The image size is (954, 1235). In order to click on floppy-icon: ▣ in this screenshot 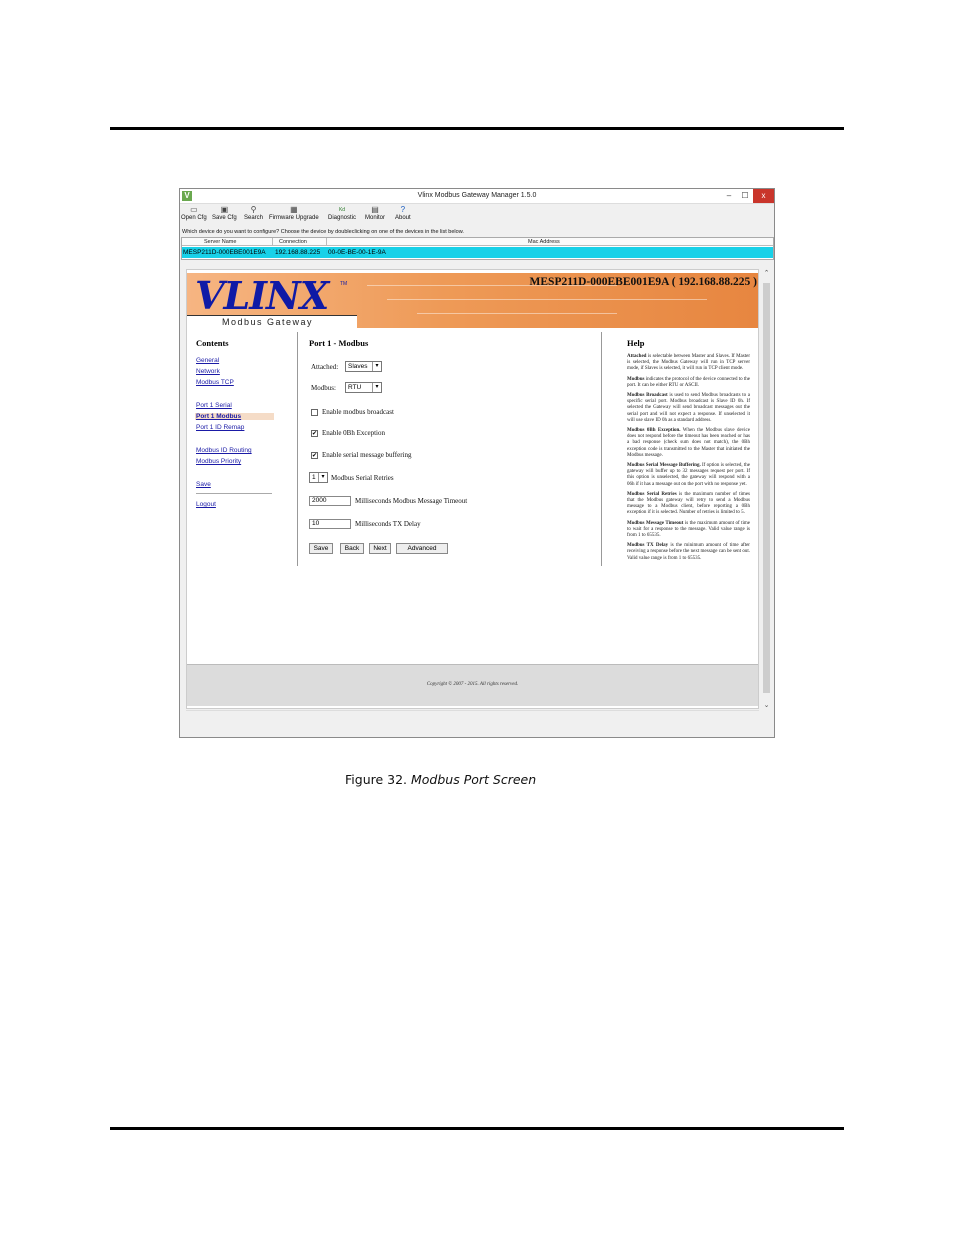, I will do `click(224, 209)`.